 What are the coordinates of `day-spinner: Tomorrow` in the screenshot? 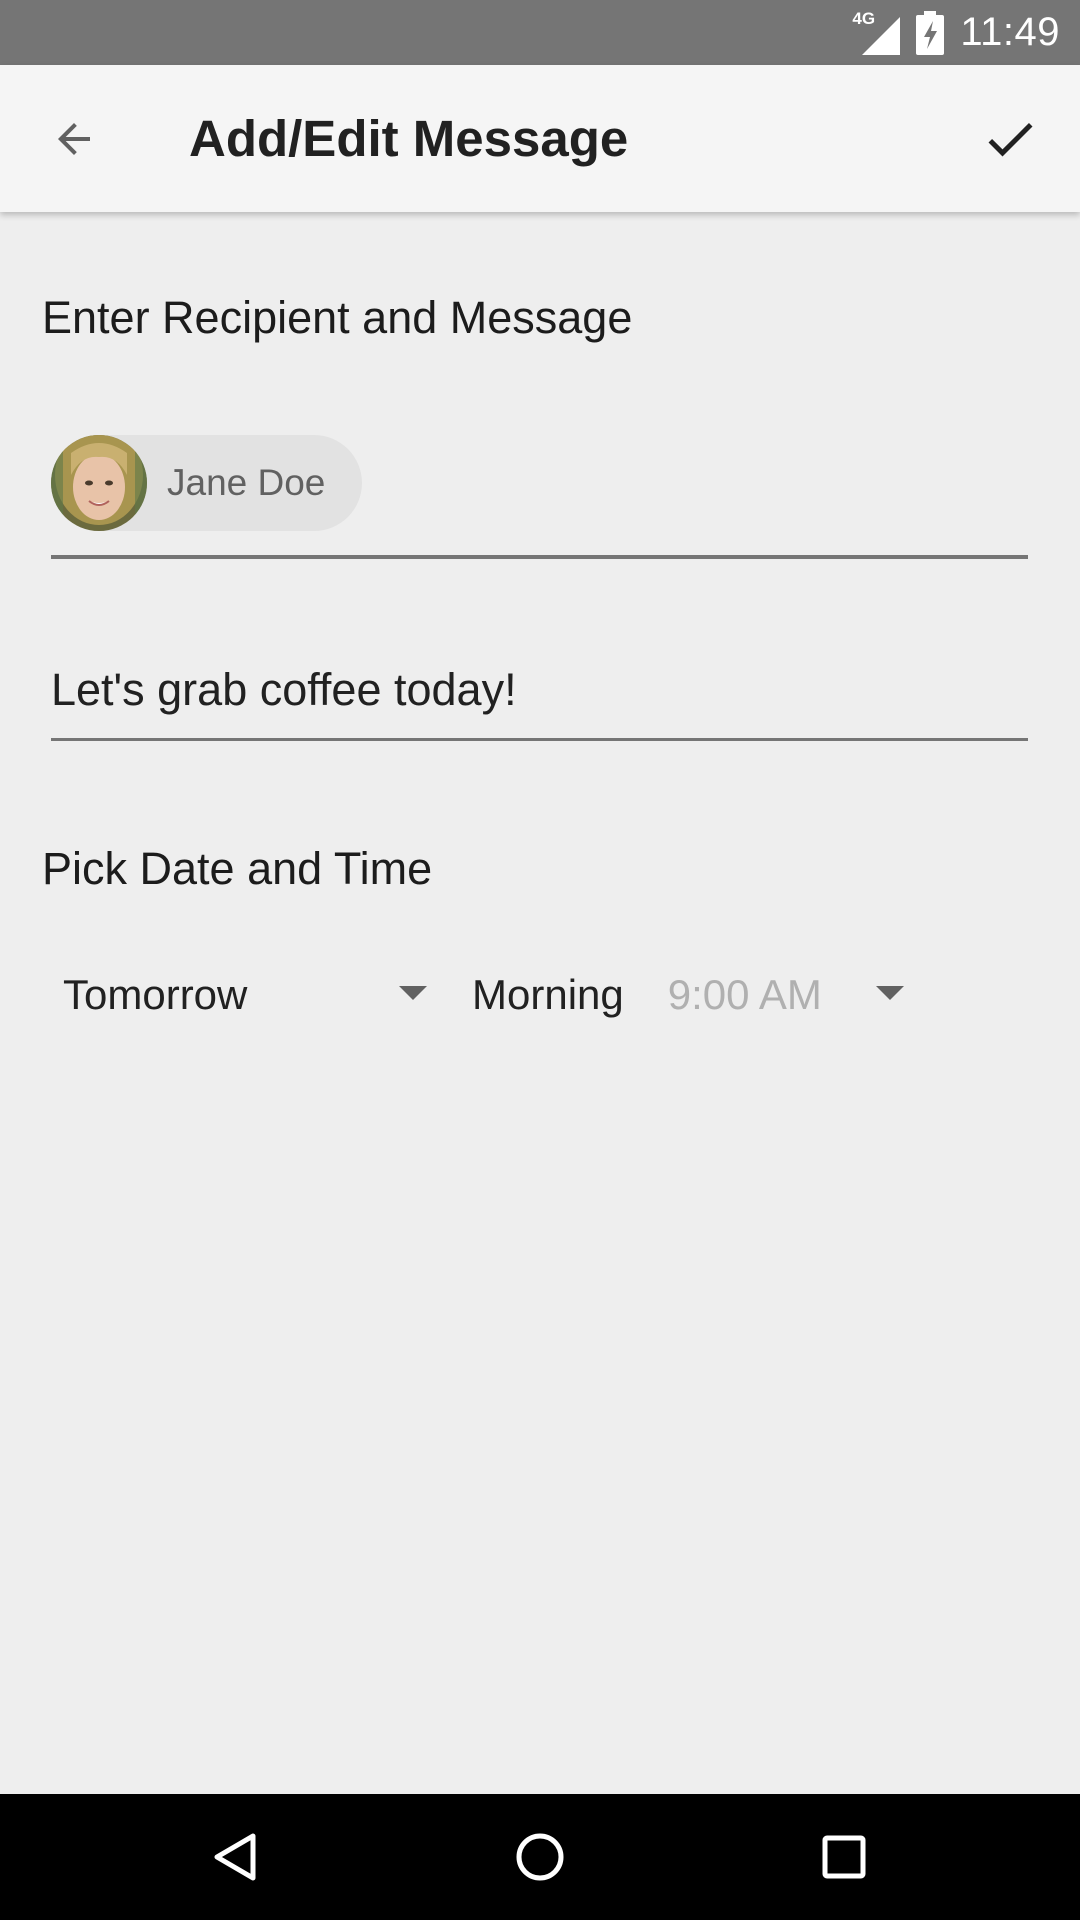 It's located at (248, 995).